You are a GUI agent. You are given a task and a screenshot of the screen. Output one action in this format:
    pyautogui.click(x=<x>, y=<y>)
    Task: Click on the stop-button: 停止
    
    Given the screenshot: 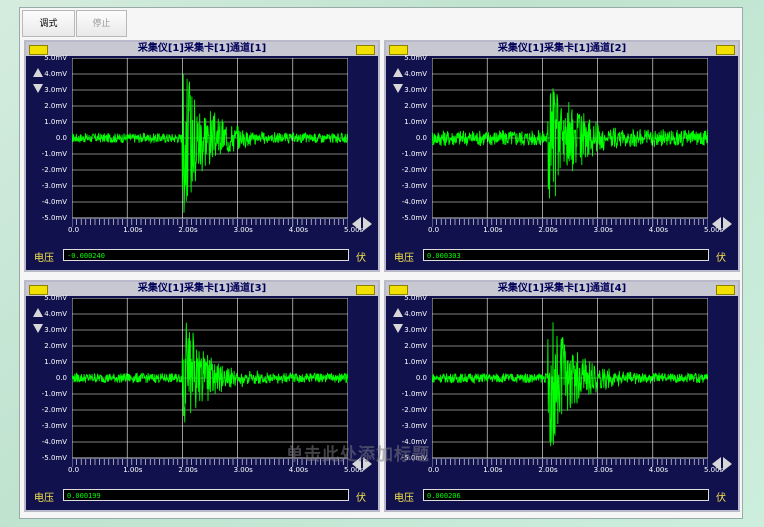 What is the action you would take?
    pyautogui.click(x=101, y=23)
    